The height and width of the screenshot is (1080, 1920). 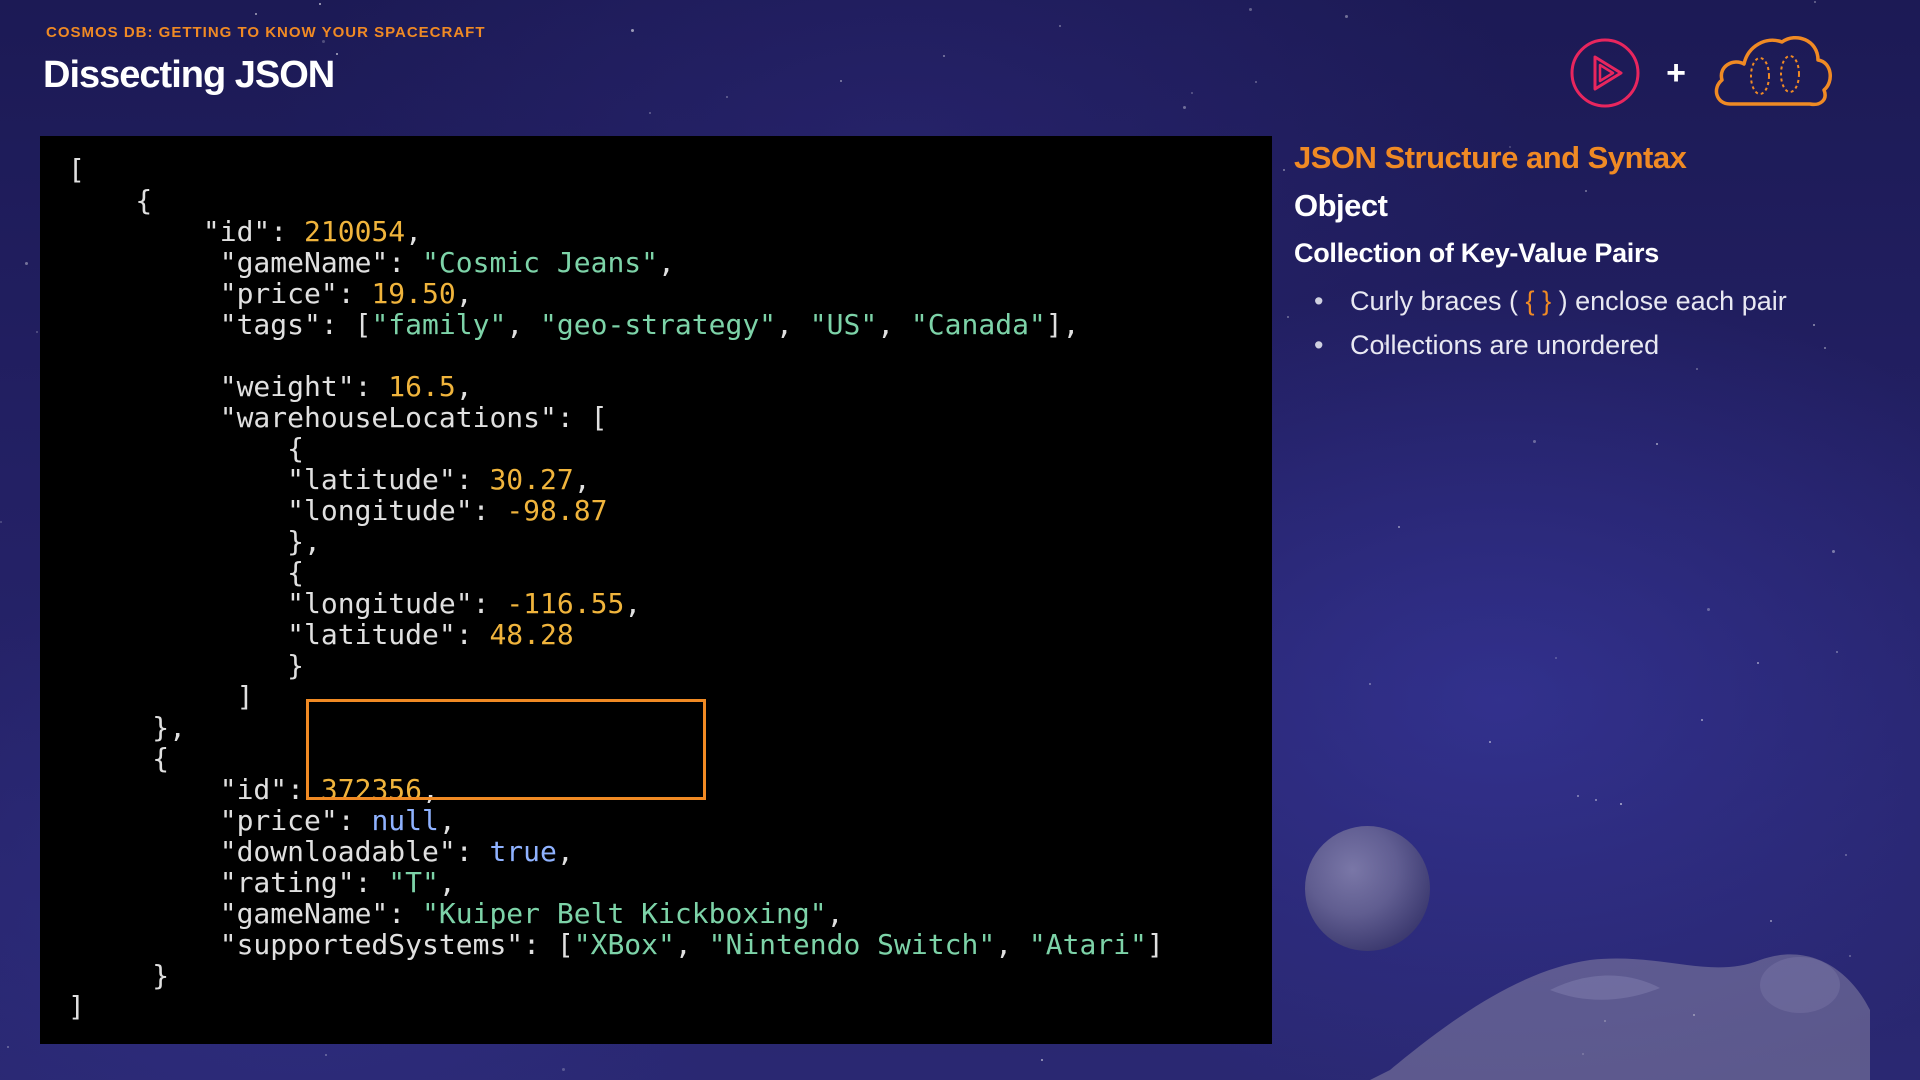 I want to click on code-line: "latitude": 48.28, so click(x=430, y=634).